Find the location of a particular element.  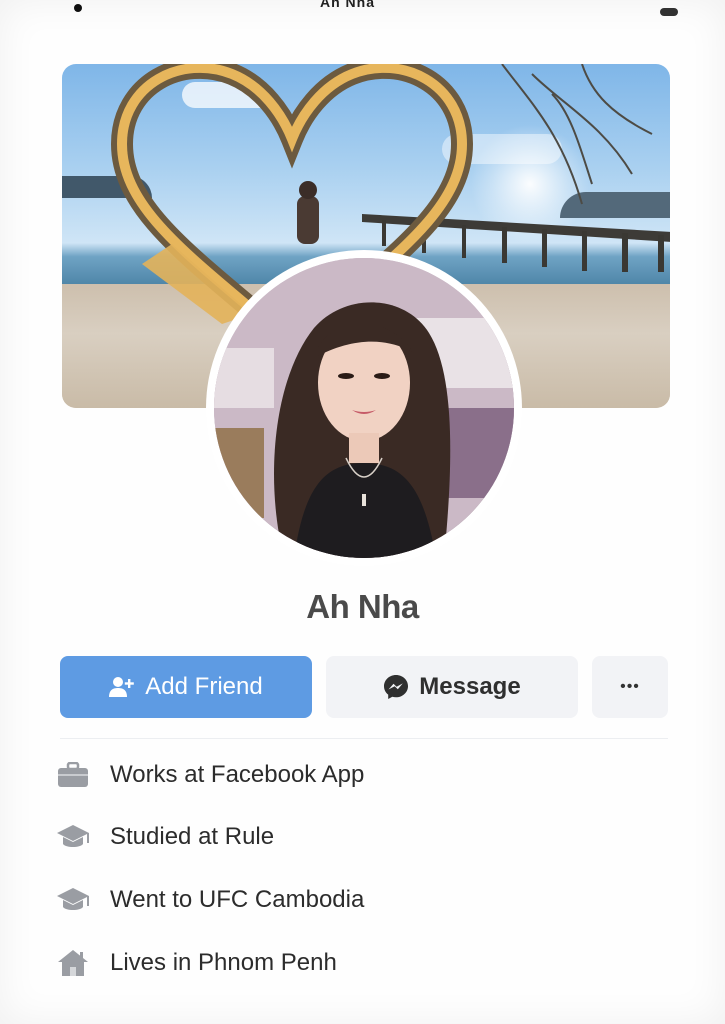

cover-tree is located at coordinates (577, 134).